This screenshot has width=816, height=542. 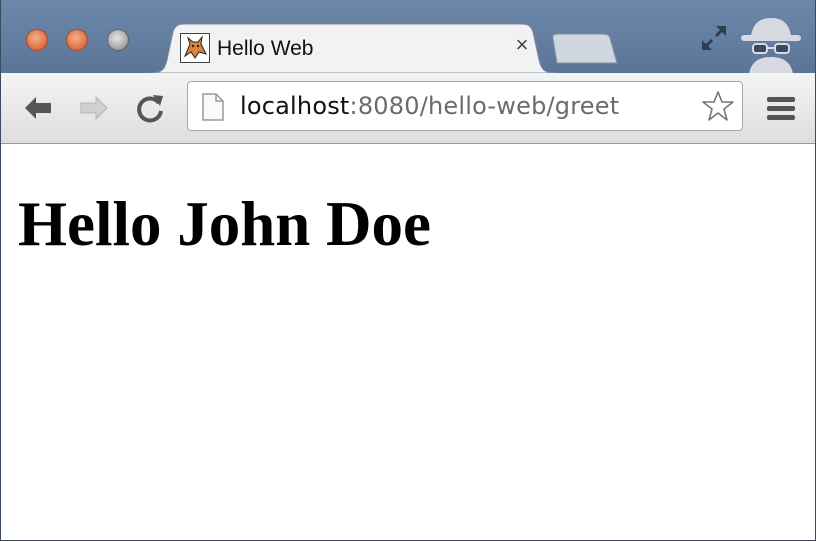 What do you see at coordinates (585, 49) in the screenshot?
I see `new-tab-button` at bounding box center [585, 49].